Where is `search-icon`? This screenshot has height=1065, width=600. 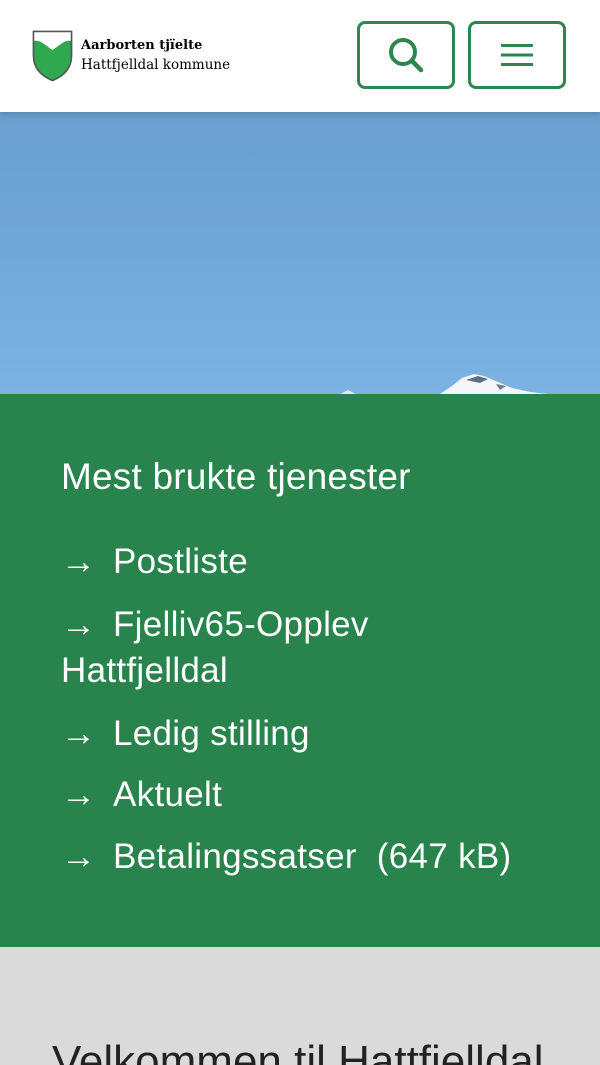 search-icon is located at coordinates (406, 55).